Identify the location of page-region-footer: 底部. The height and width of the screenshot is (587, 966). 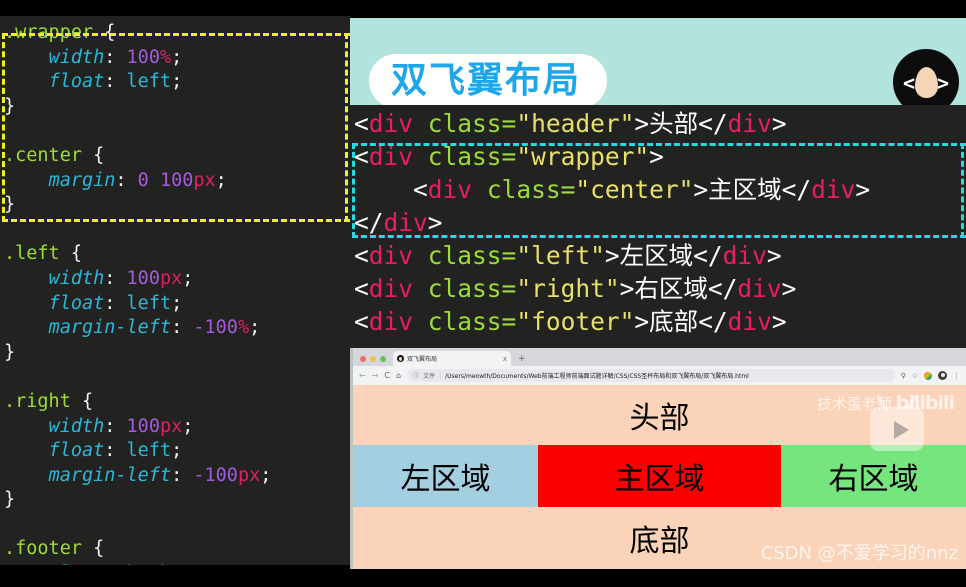
(659, 538).